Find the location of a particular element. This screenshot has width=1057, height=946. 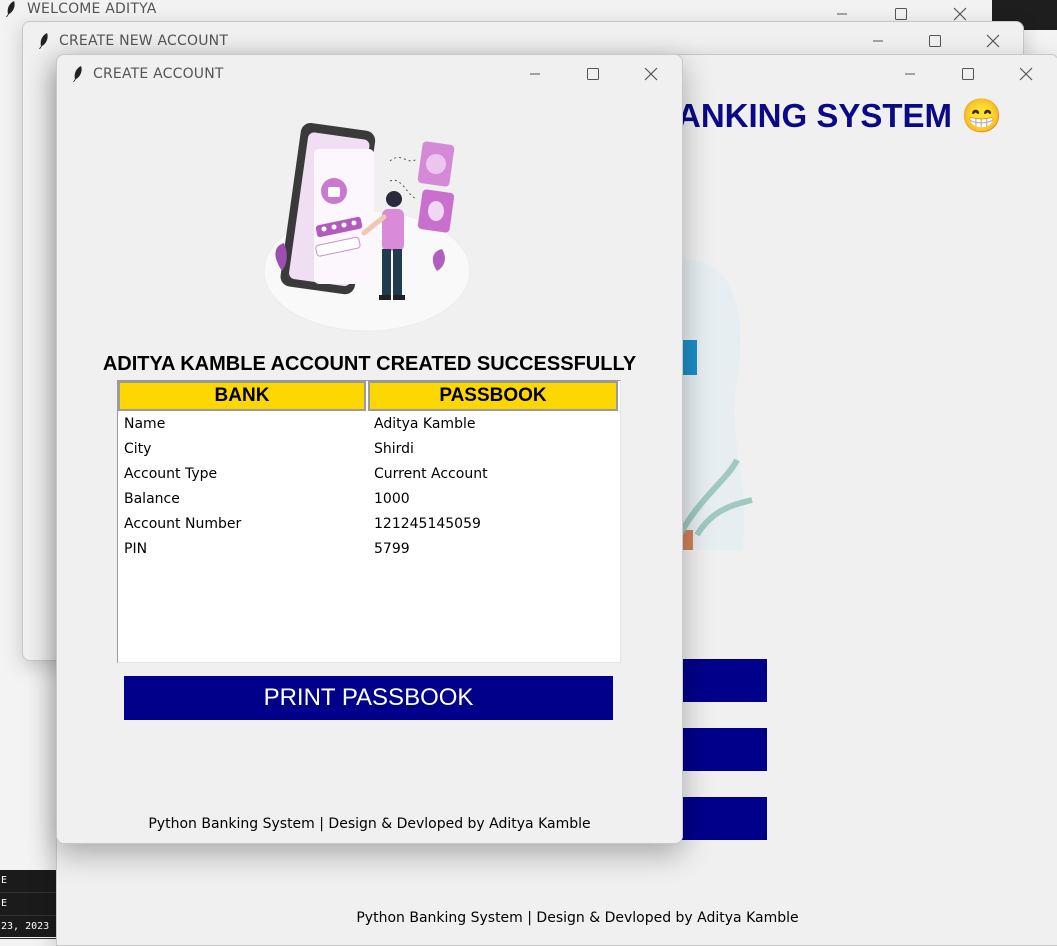

row-label: City is located at coordinates (138, 448).